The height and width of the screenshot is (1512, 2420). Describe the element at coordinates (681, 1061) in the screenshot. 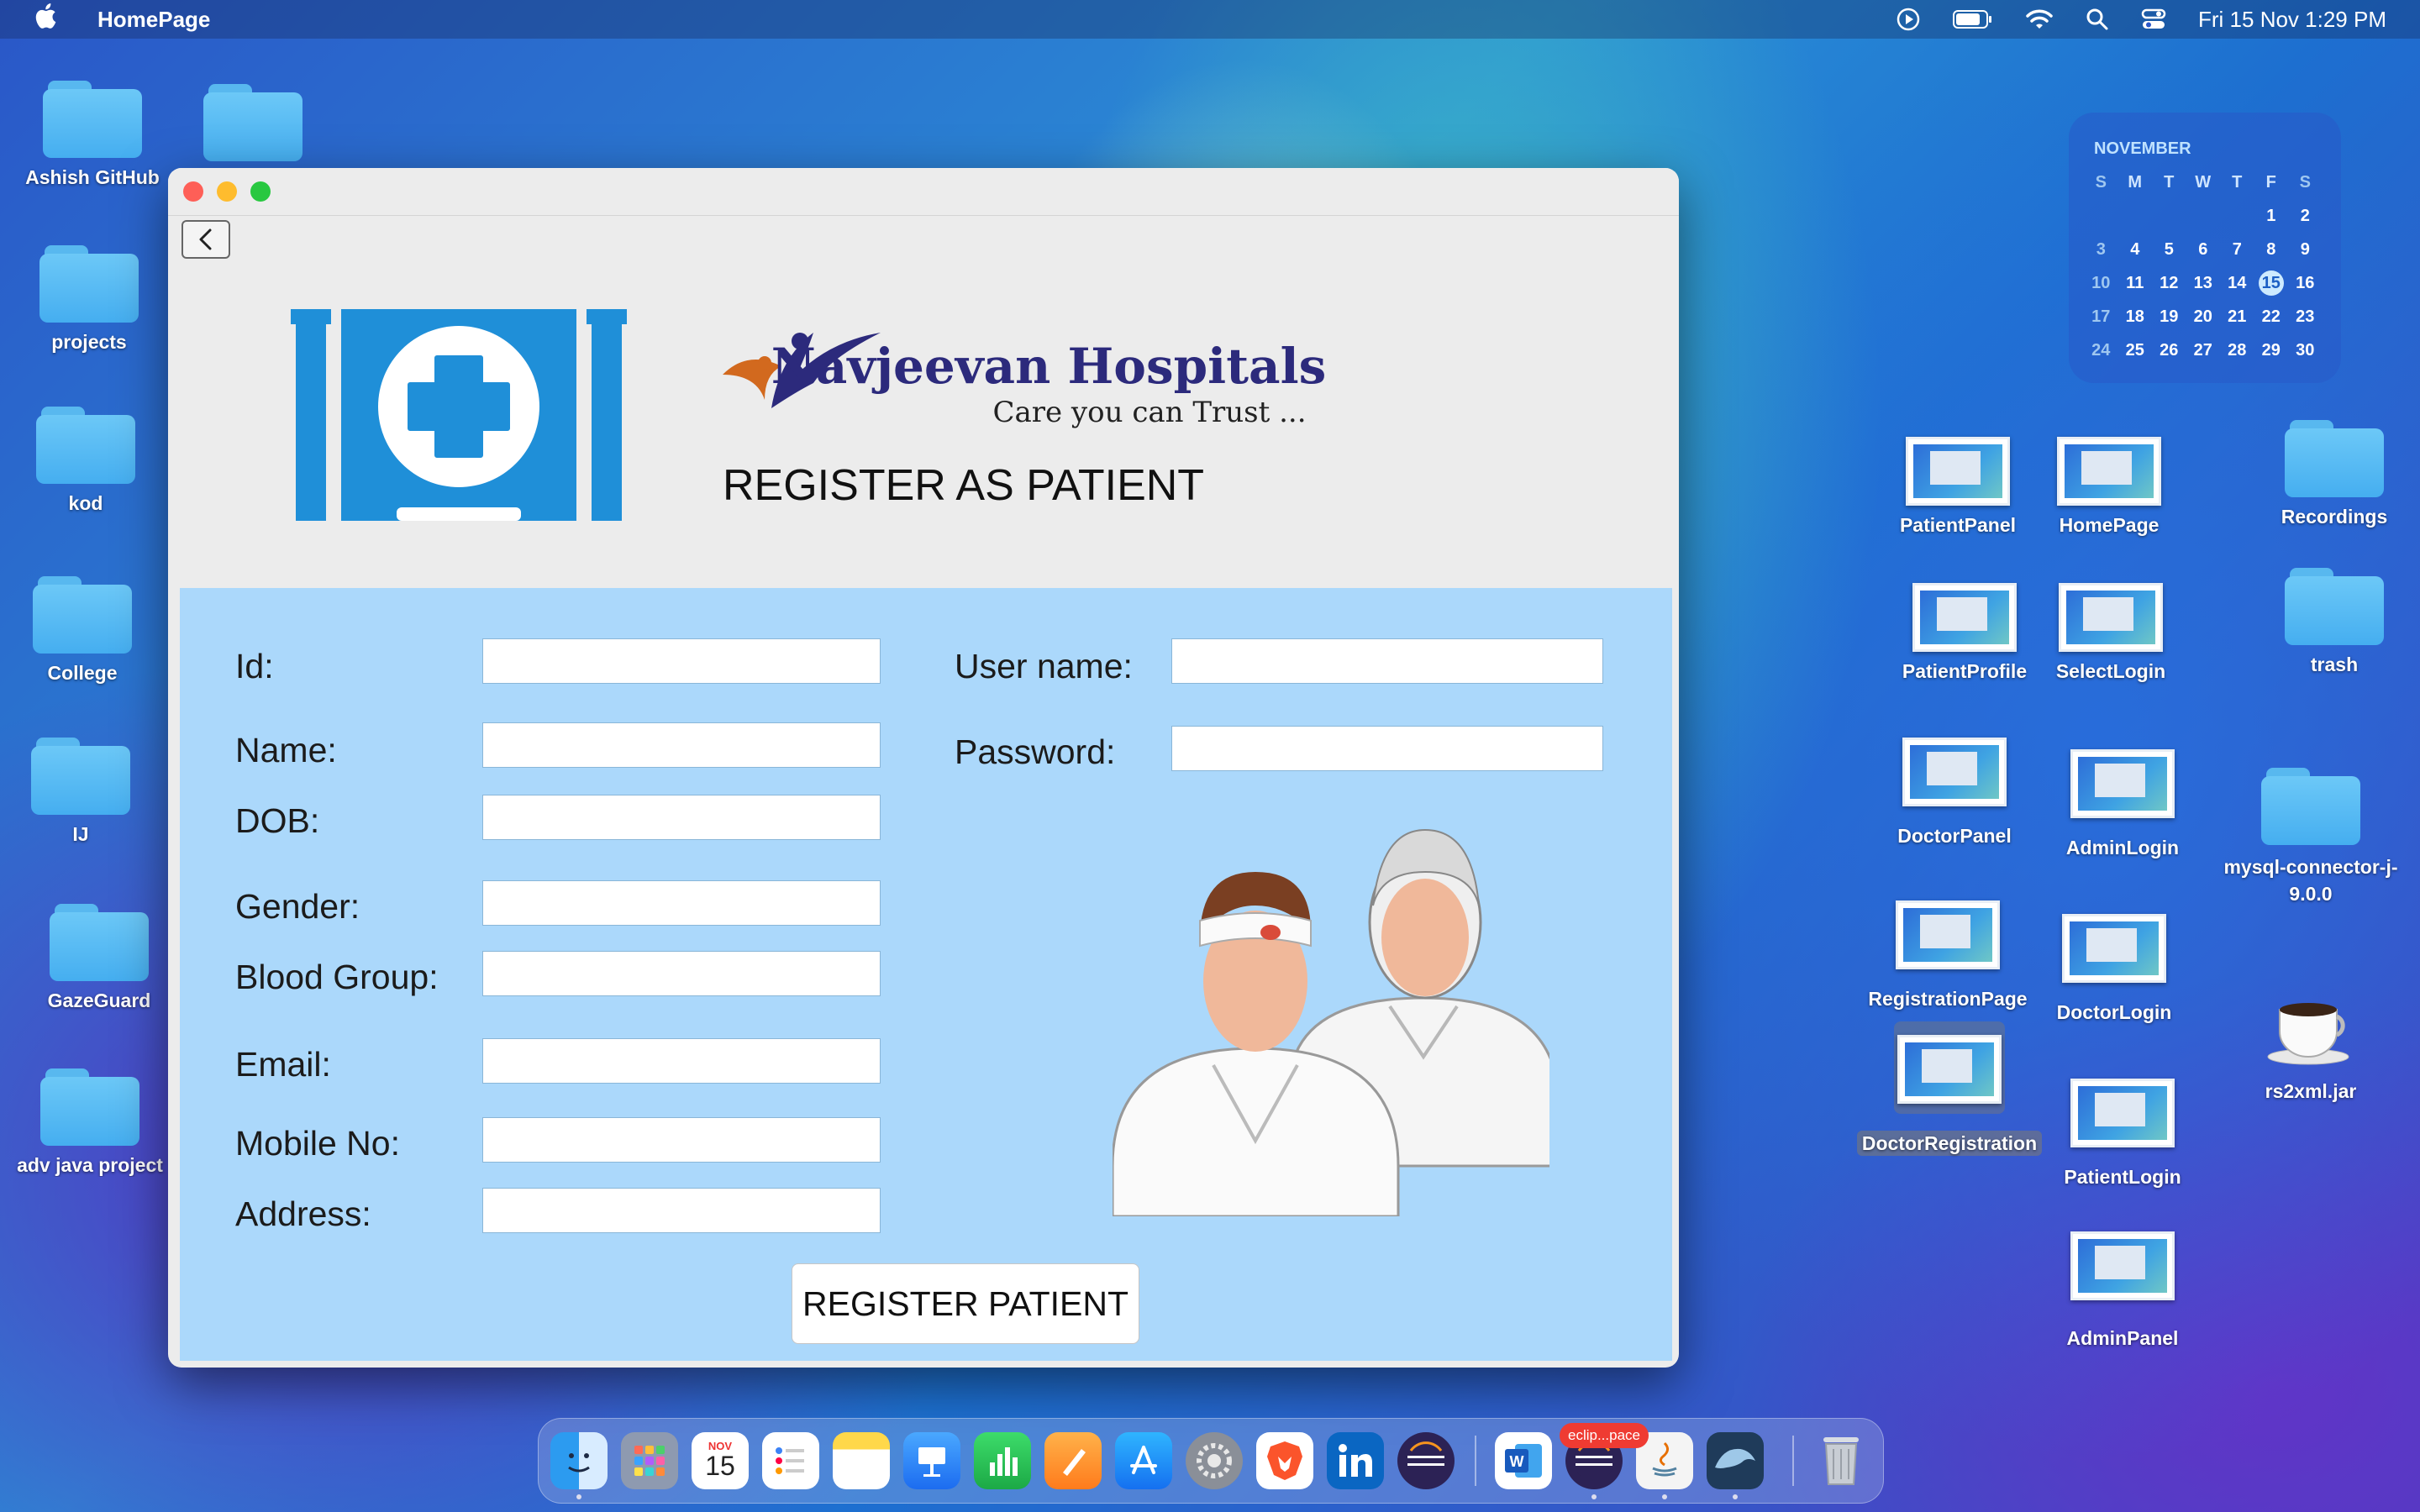

I see `email-field` at that location.